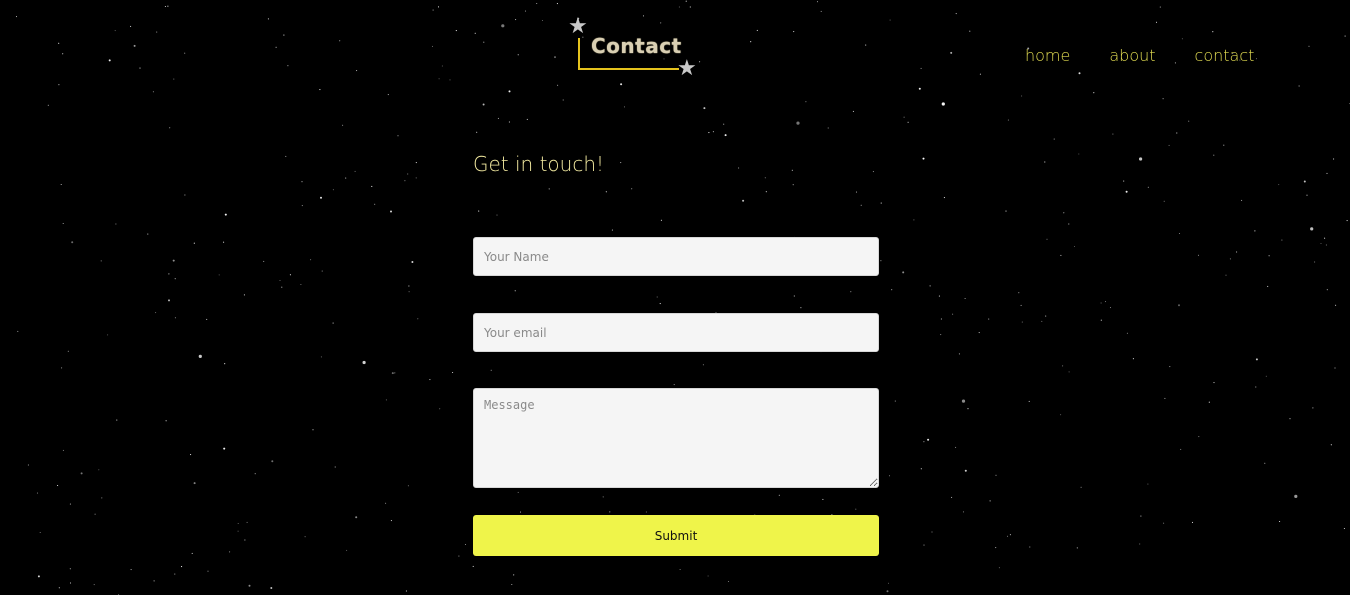  What do you see at coordinates (634, 49) in the screenshot?
I see `site-logo: ★ Contact ★` at bounding box center [634, 49].